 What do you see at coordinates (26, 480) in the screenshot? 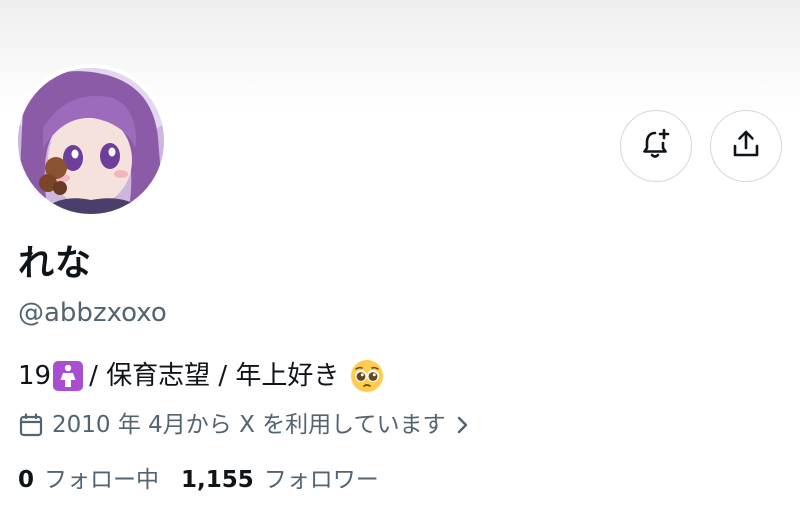
I see `following-count: 0` at bounding box center [26, 480].